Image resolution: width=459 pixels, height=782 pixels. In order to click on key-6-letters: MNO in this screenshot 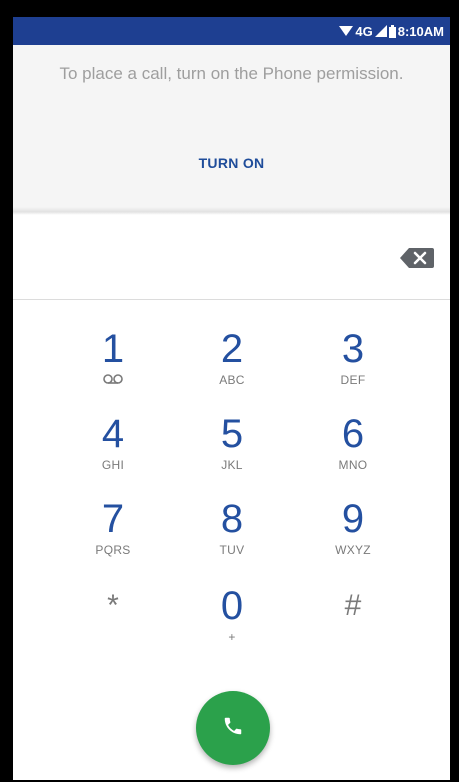, I will do `click(353, 465)`.